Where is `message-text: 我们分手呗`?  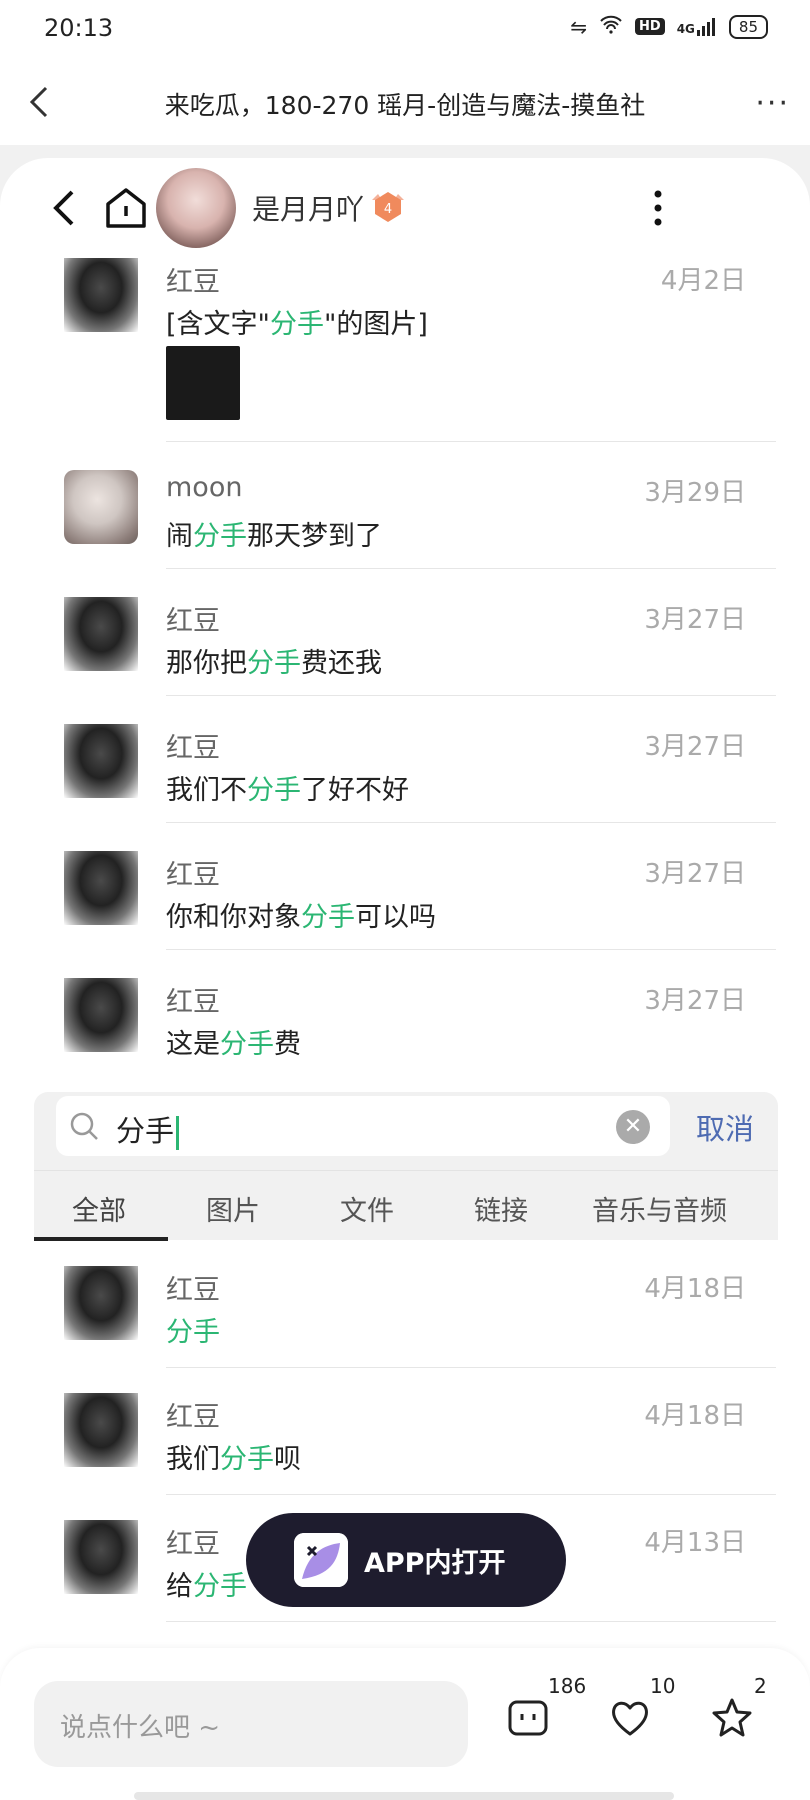 message-text: 我们分手呗 is located at coordinates (233, 1459).